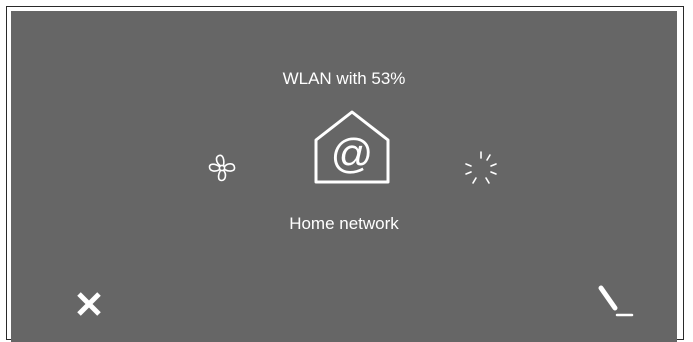 Image resolution: width=693 pixels, height=342 pixels. What do you see at coordinates (344, 223) in the screenshot?
I see `network-name-label: Home network` at bounding box center [344, 223].